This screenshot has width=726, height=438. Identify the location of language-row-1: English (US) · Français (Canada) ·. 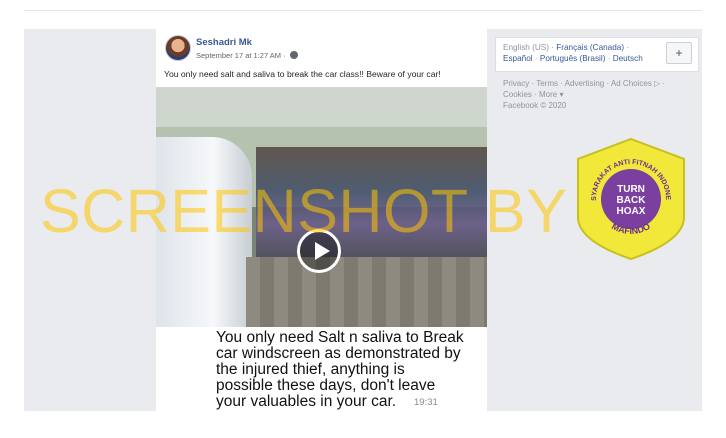
(566, 47).